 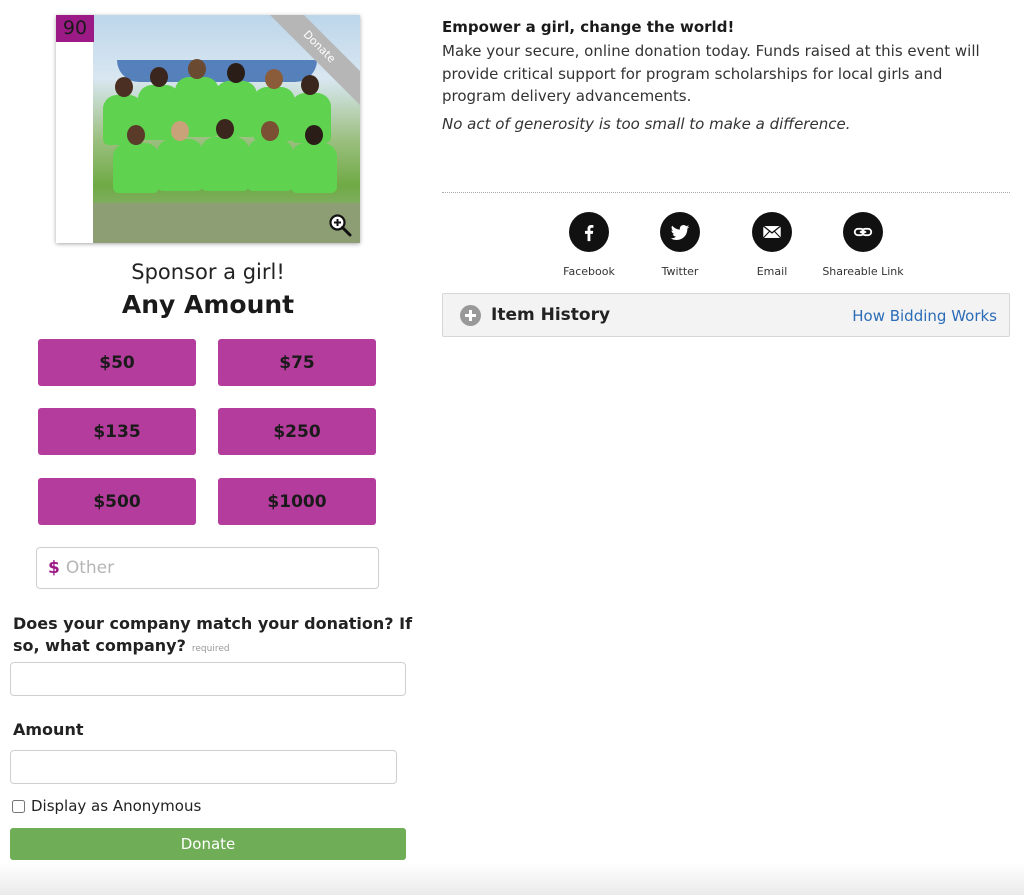 What do you see at coordinates (470, 315) in the screenshot?
I see `plus-circle-icon` at bounding box center [470, 315].